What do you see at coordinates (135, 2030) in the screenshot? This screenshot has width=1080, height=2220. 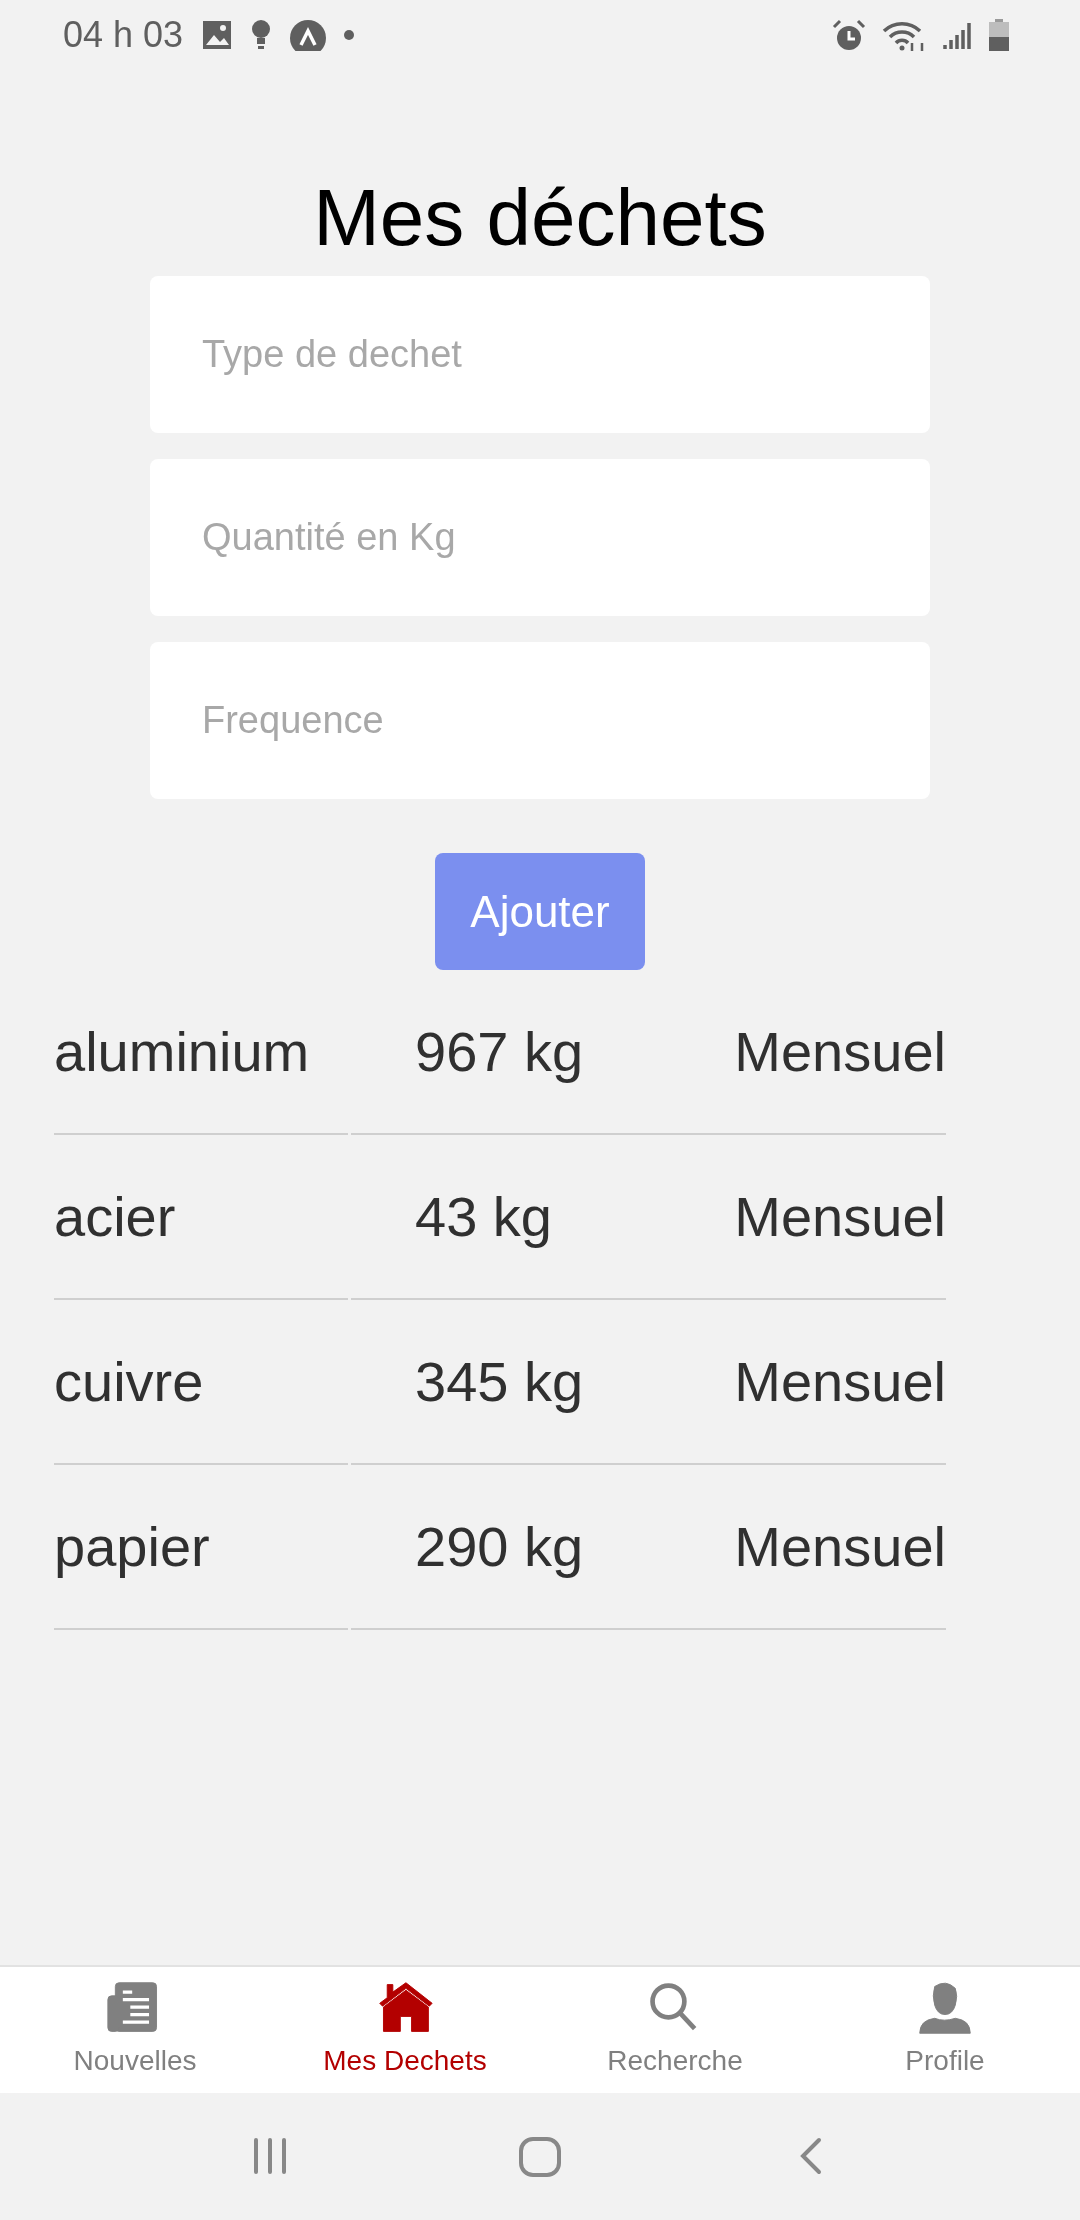 I see `tab: Nouvelles` at bounding box center [135, 2030].